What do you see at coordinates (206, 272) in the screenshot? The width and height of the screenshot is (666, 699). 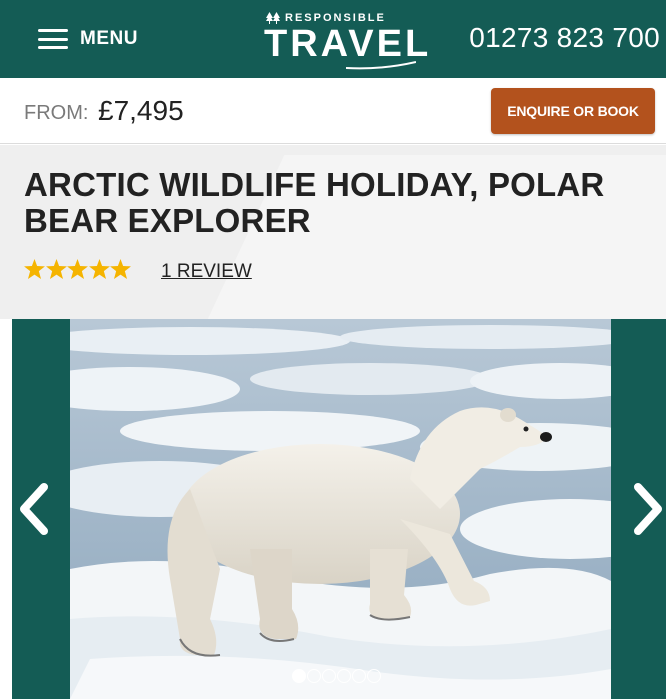 I see `review-link: 1 REVIEW` at bounding box center [206, 272].